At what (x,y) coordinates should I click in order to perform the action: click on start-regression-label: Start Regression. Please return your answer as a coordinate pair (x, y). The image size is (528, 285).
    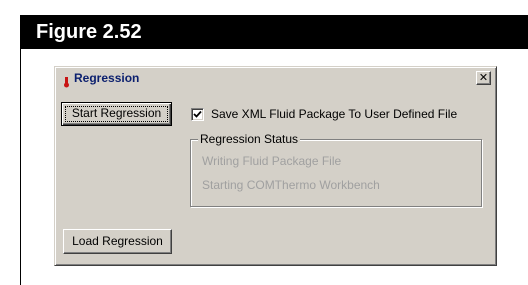
    Looking at the image, I should click on (116, 113).